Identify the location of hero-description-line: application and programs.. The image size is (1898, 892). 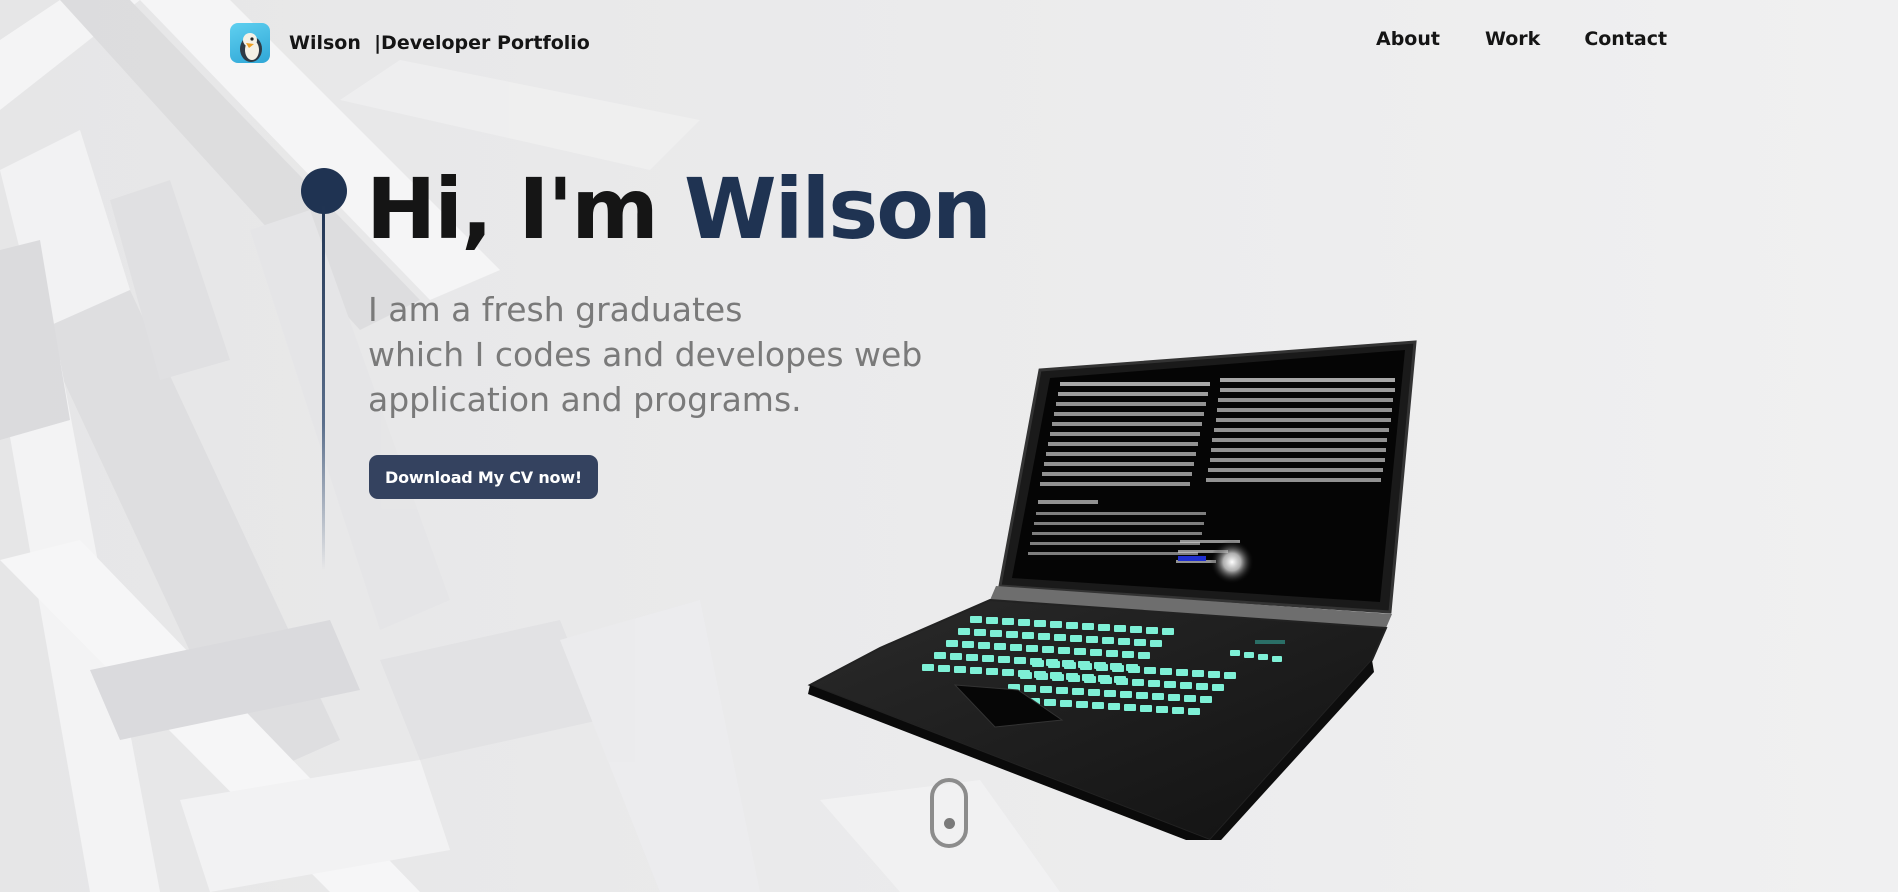
(585, 399).